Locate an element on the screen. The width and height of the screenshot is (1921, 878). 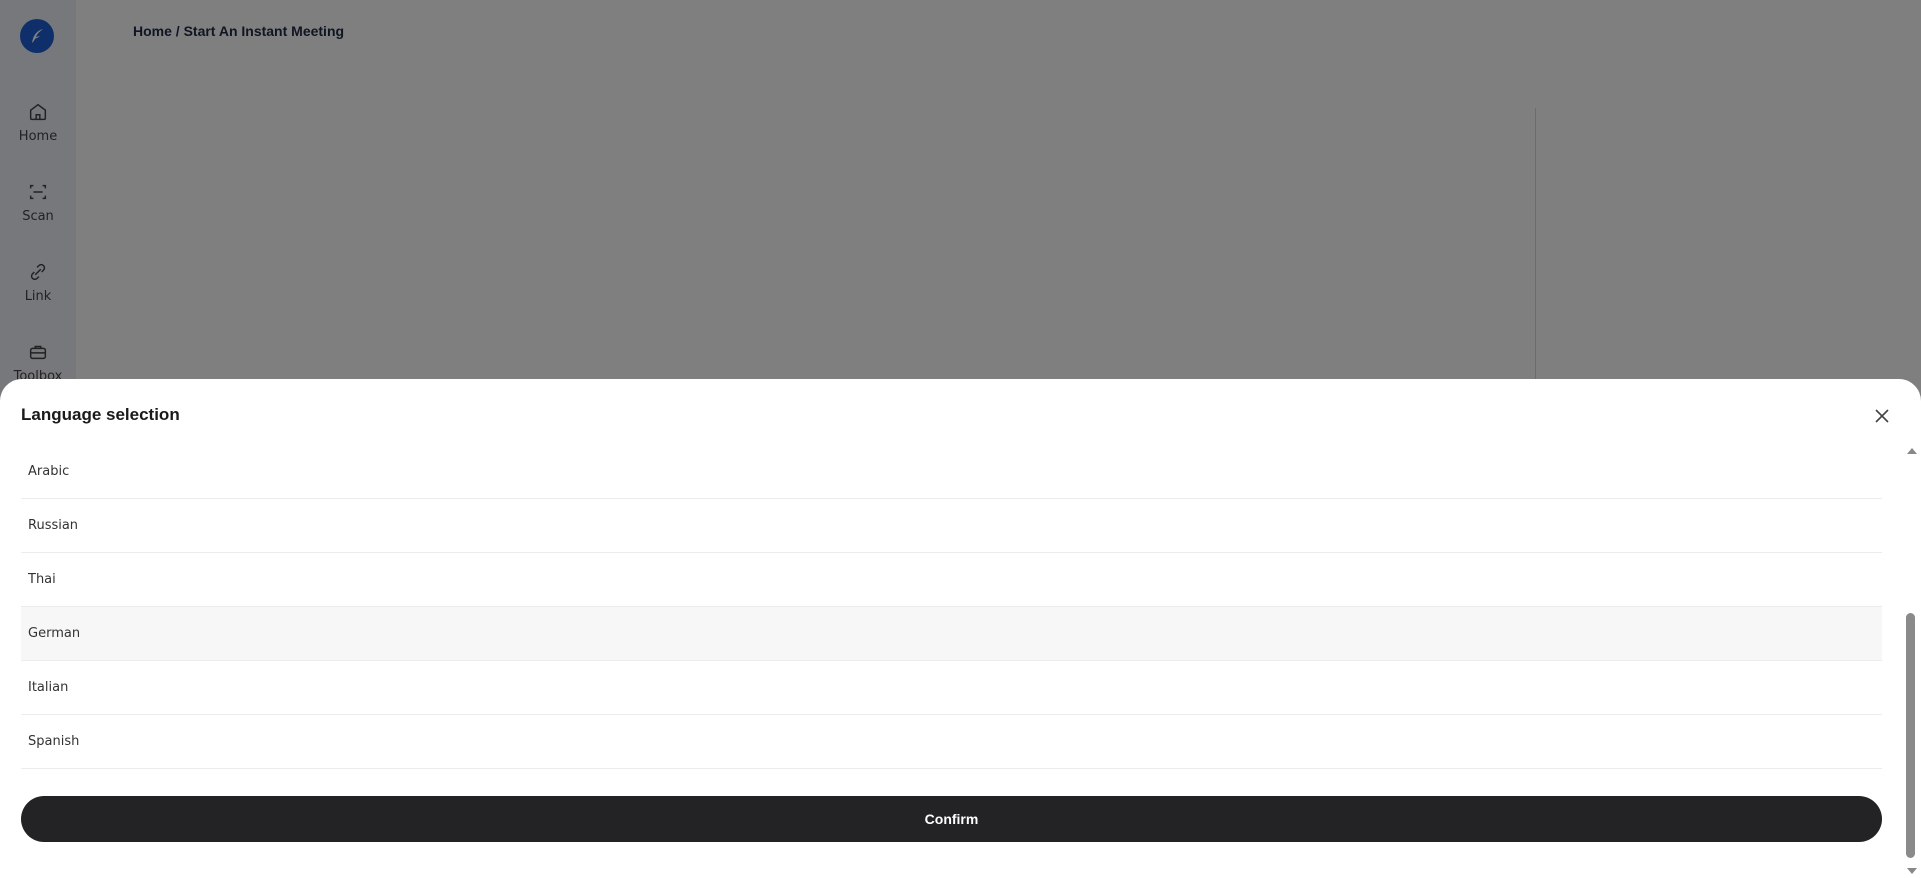
scroll-up-arrow-icon is located at coordinates (1912, 451).